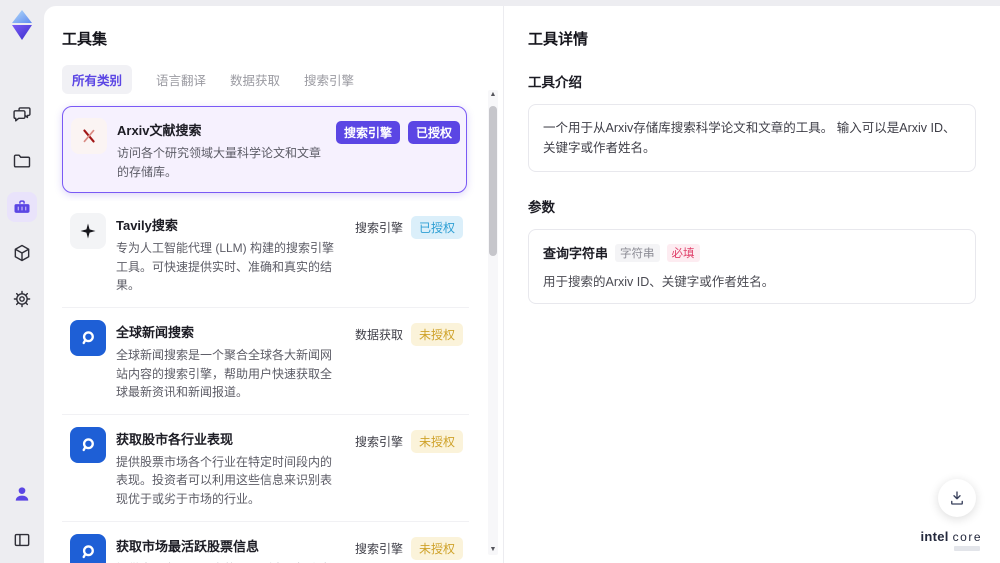 This screenshot has width=1000, height=563. What do you see at coordinates (558, 39) in the screenshot?
I see `detail-title: 工具详情` at bounding box center [558, 39].